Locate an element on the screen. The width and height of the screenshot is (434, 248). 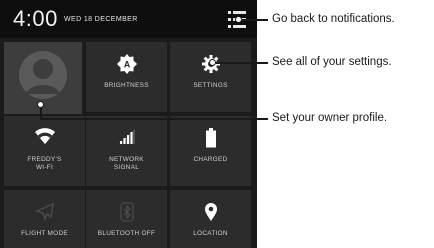
network-signal-tile: NETWORK SIGNAL is located at coordinates (126, 151).